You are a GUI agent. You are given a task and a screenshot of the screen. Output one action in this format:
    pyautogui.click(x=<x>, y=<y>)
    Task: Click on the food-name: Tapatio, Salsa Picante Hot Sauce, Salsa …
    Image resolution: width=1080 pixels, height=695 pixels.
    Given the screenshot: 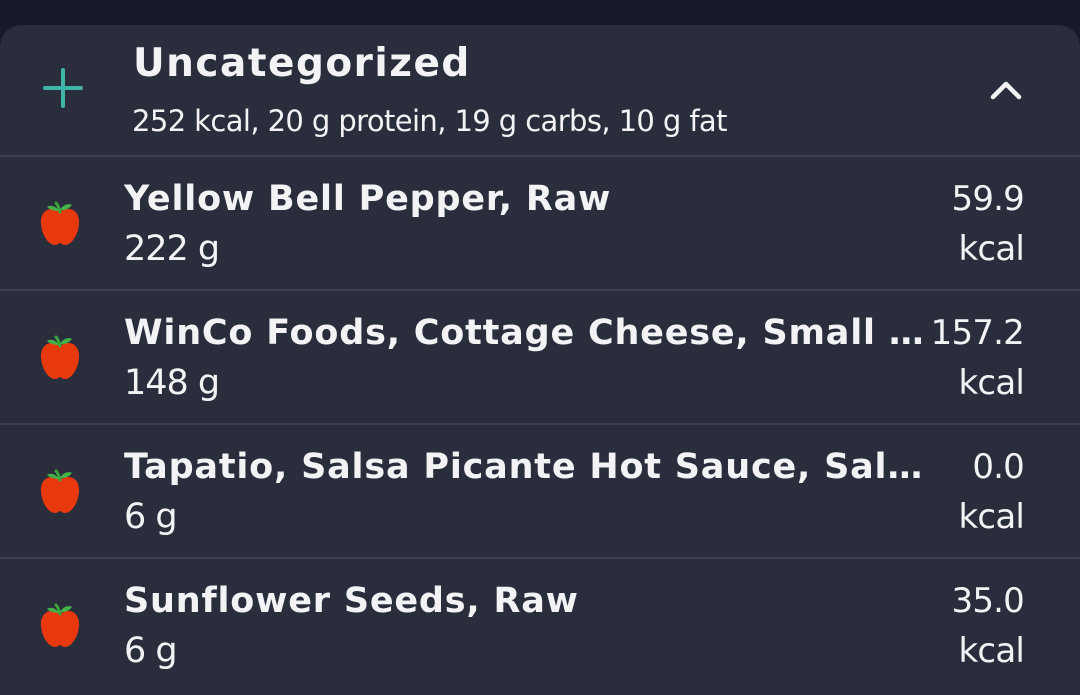 What is the action you would take?
    pyautogui.click(x=529, y=467)
    